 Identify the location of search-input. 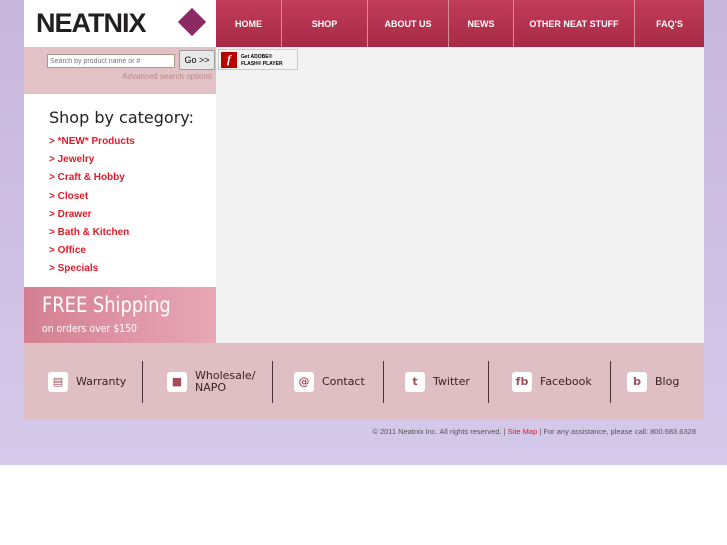
(111, 61).